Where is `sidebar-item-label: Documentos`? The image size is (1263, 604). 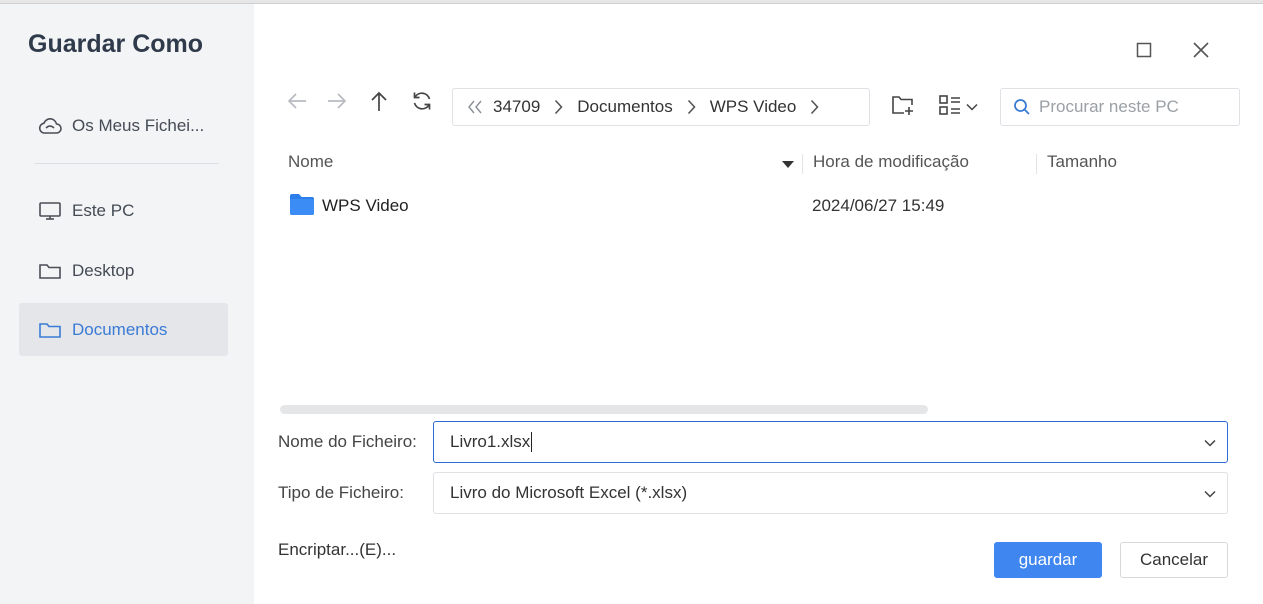 sidebar-item-label: Documentos is located at coordinates (120, 329).